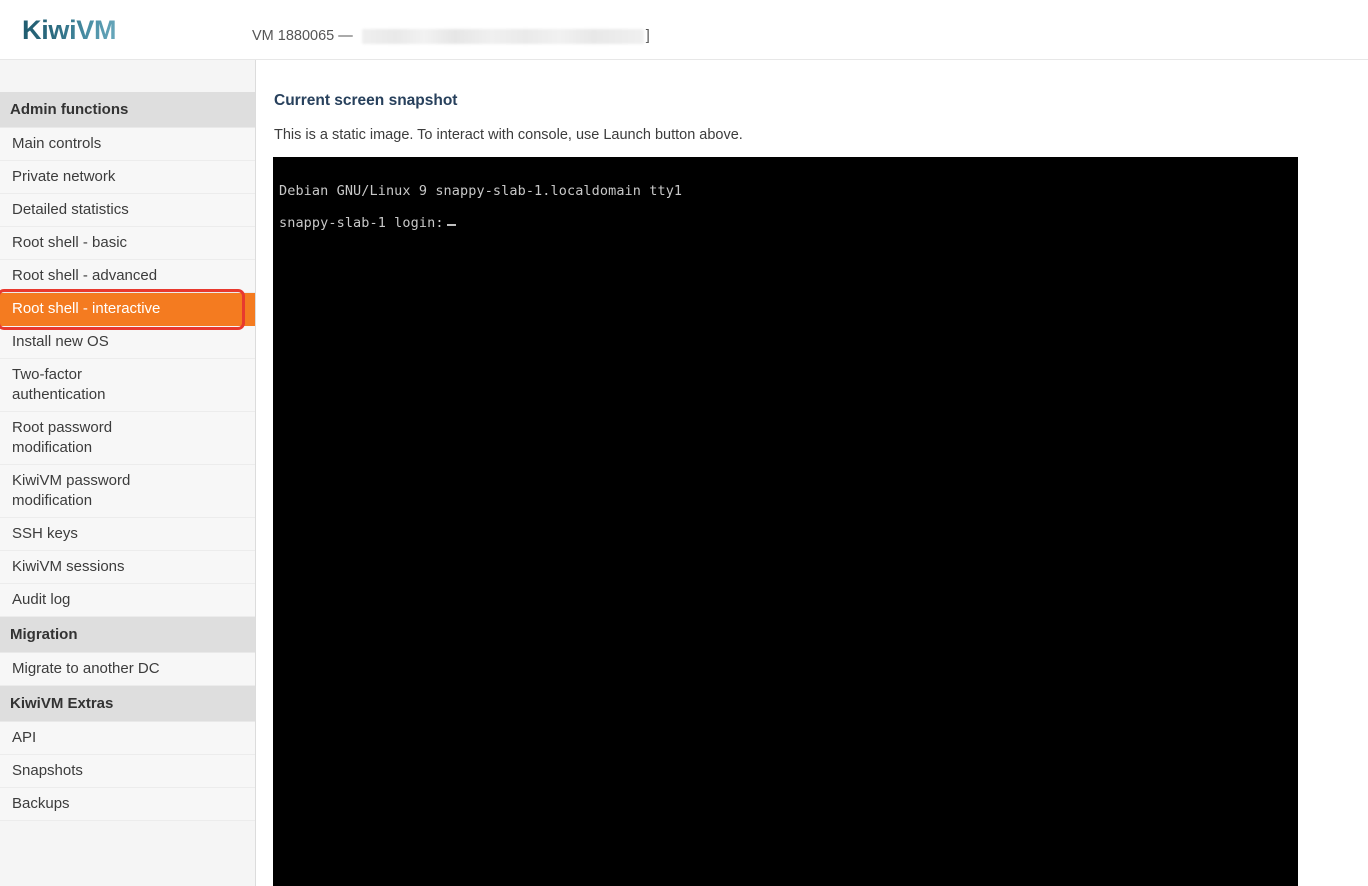  I want to click on sidebar-section-header: KiwiVM Extras, so click(127, 704).